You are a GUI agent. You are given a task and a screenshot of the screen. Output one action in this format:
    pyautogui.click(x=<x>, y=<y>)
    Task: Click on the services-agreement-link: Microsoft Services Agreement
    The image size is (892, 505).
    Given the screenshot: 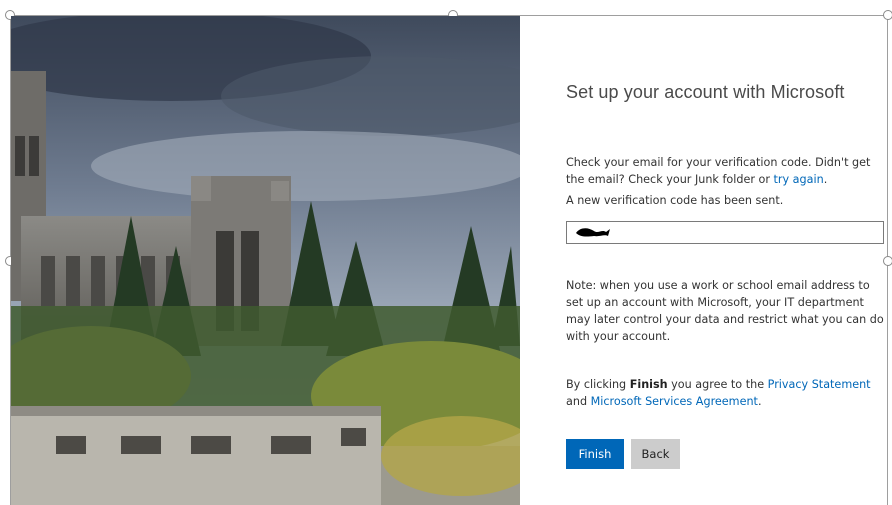 What is the action you would take?
    pyautogui.click(x=674, y=401)
    